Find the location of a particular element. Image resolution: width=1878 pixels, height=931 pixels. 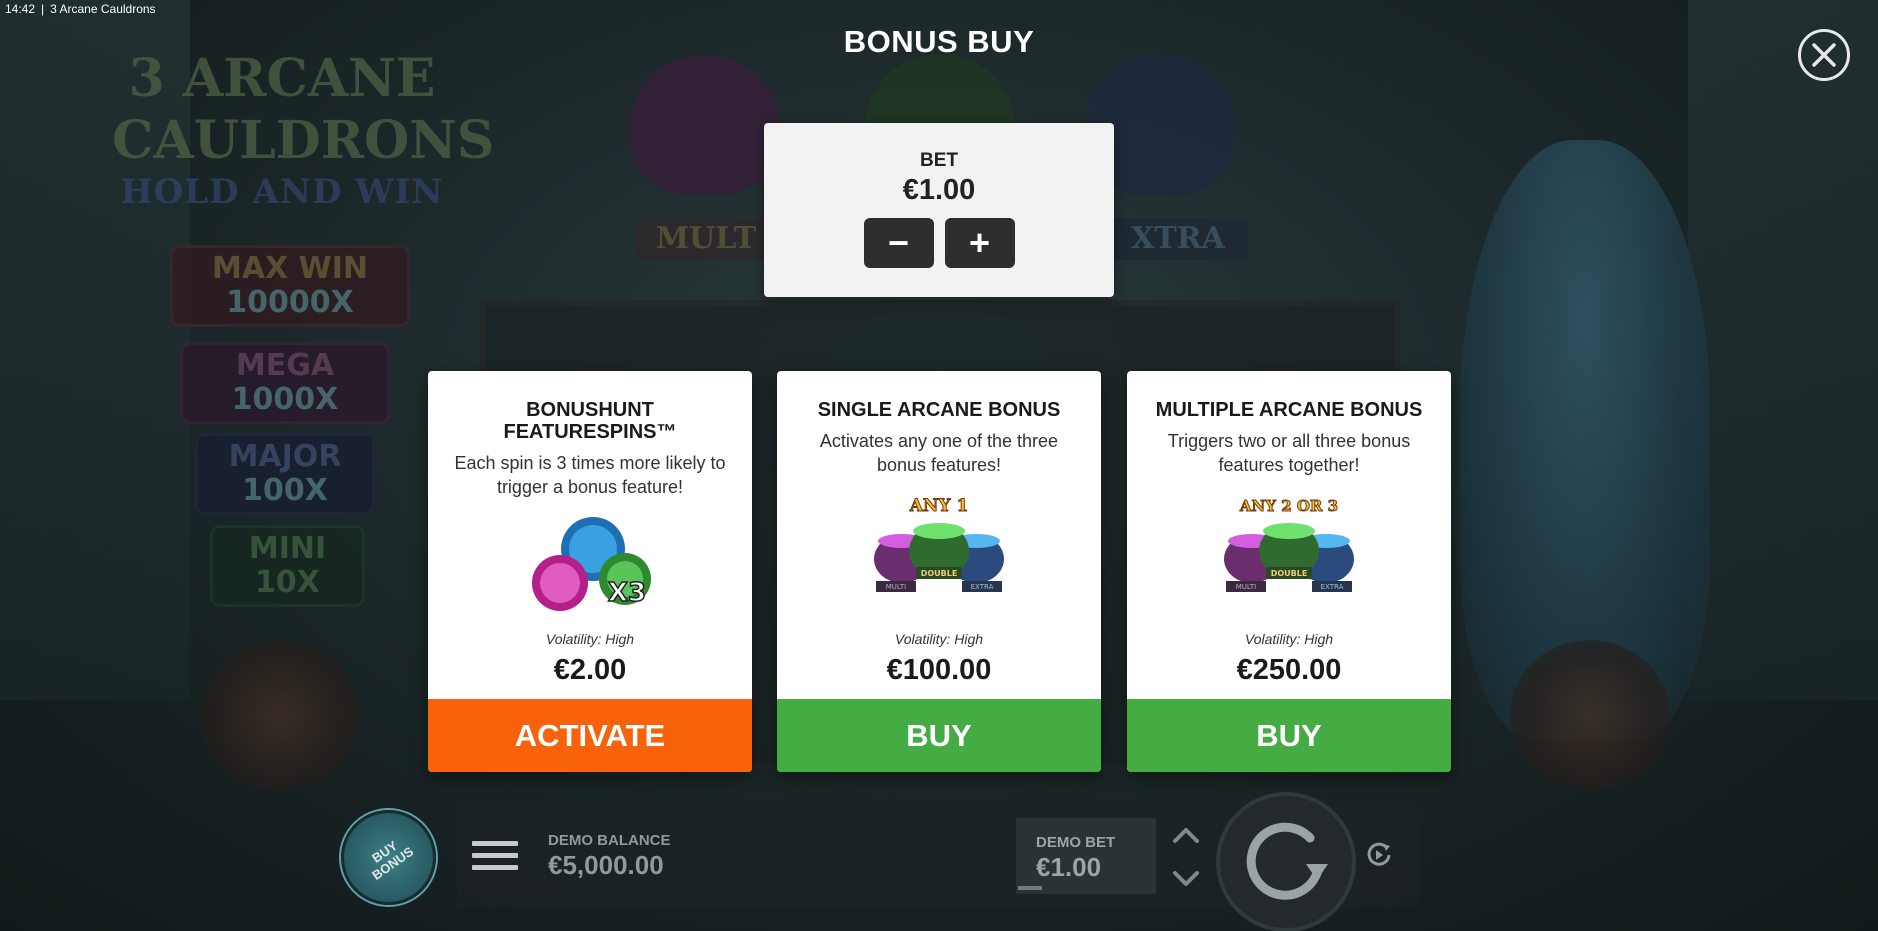

modal-title: BONUS BUY is located at coordinates (939, 41).